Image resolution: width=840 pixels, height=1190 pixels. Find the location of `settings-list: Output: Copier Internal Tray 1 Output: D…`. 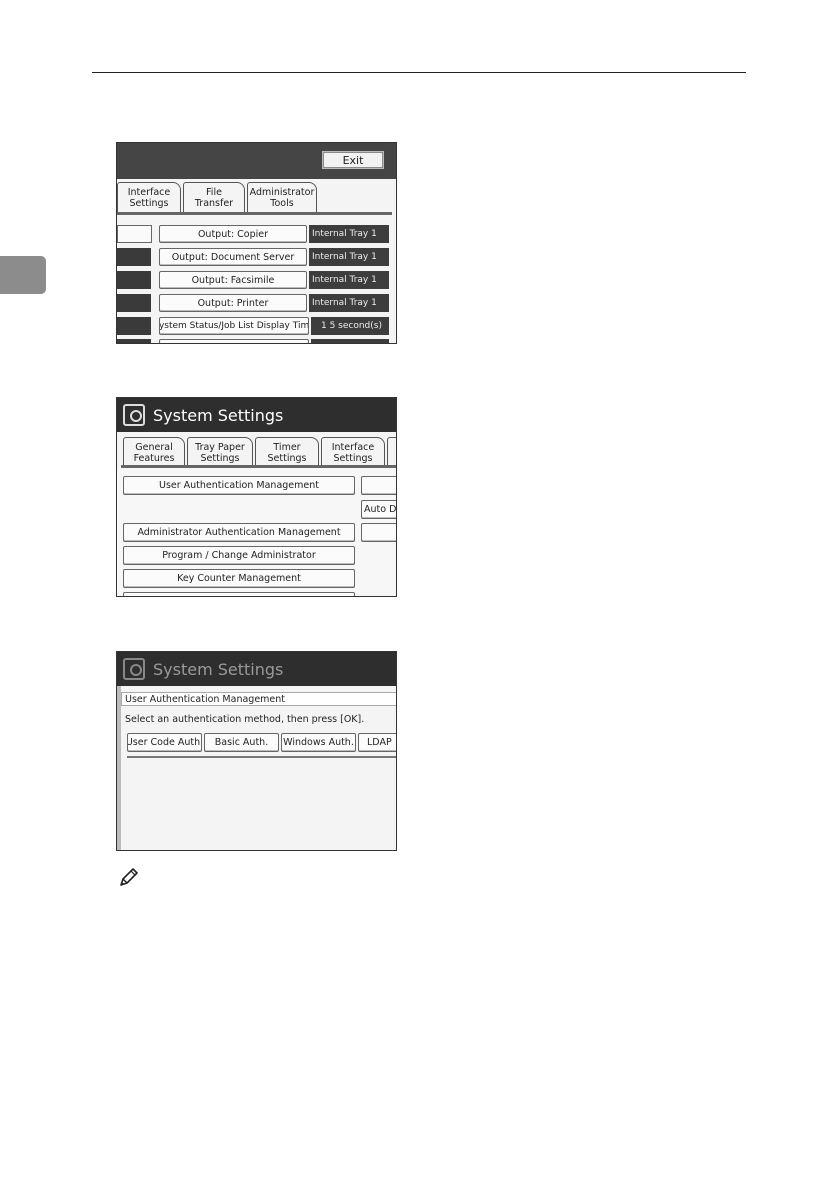

settings-list: Output: Copier Internal Tray 1 Output: D… is located at coordinates (256, 280).